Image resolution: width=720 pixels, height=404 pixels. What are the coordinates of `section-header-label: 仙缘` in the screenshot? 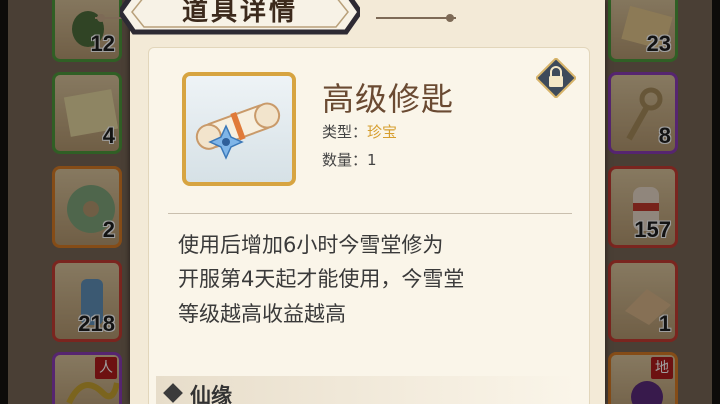 It's located at (211, 394).